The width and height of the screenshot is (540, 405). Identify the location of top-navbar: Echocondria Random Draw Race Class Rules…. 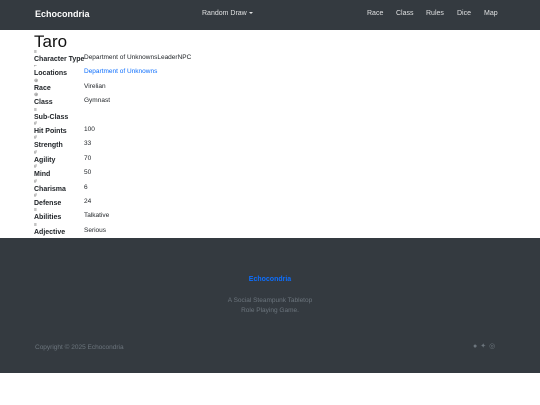
(270, 15).